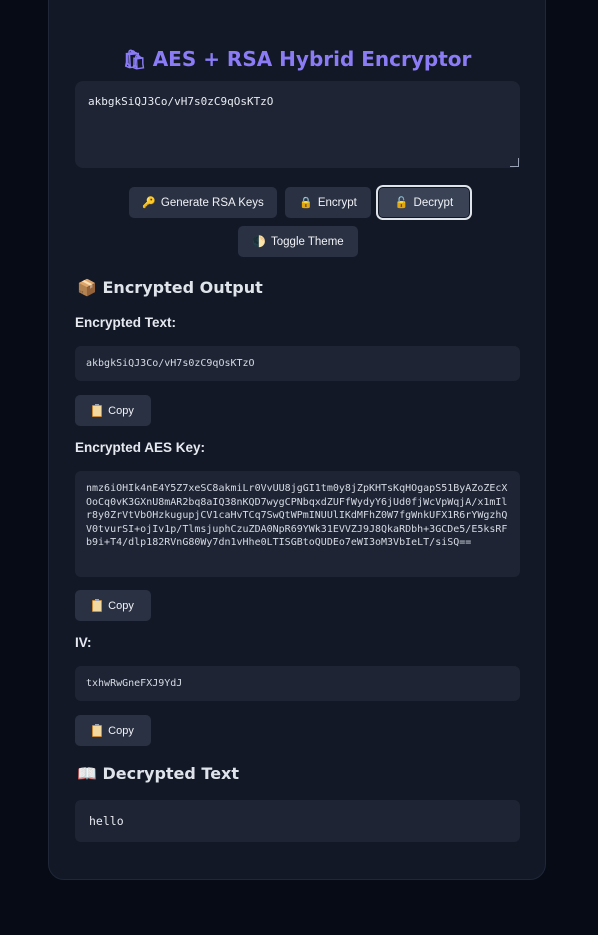 The image size is (598, 935). I want to click on encrypted-output-title: Encrypted Output, so click(182, 287).